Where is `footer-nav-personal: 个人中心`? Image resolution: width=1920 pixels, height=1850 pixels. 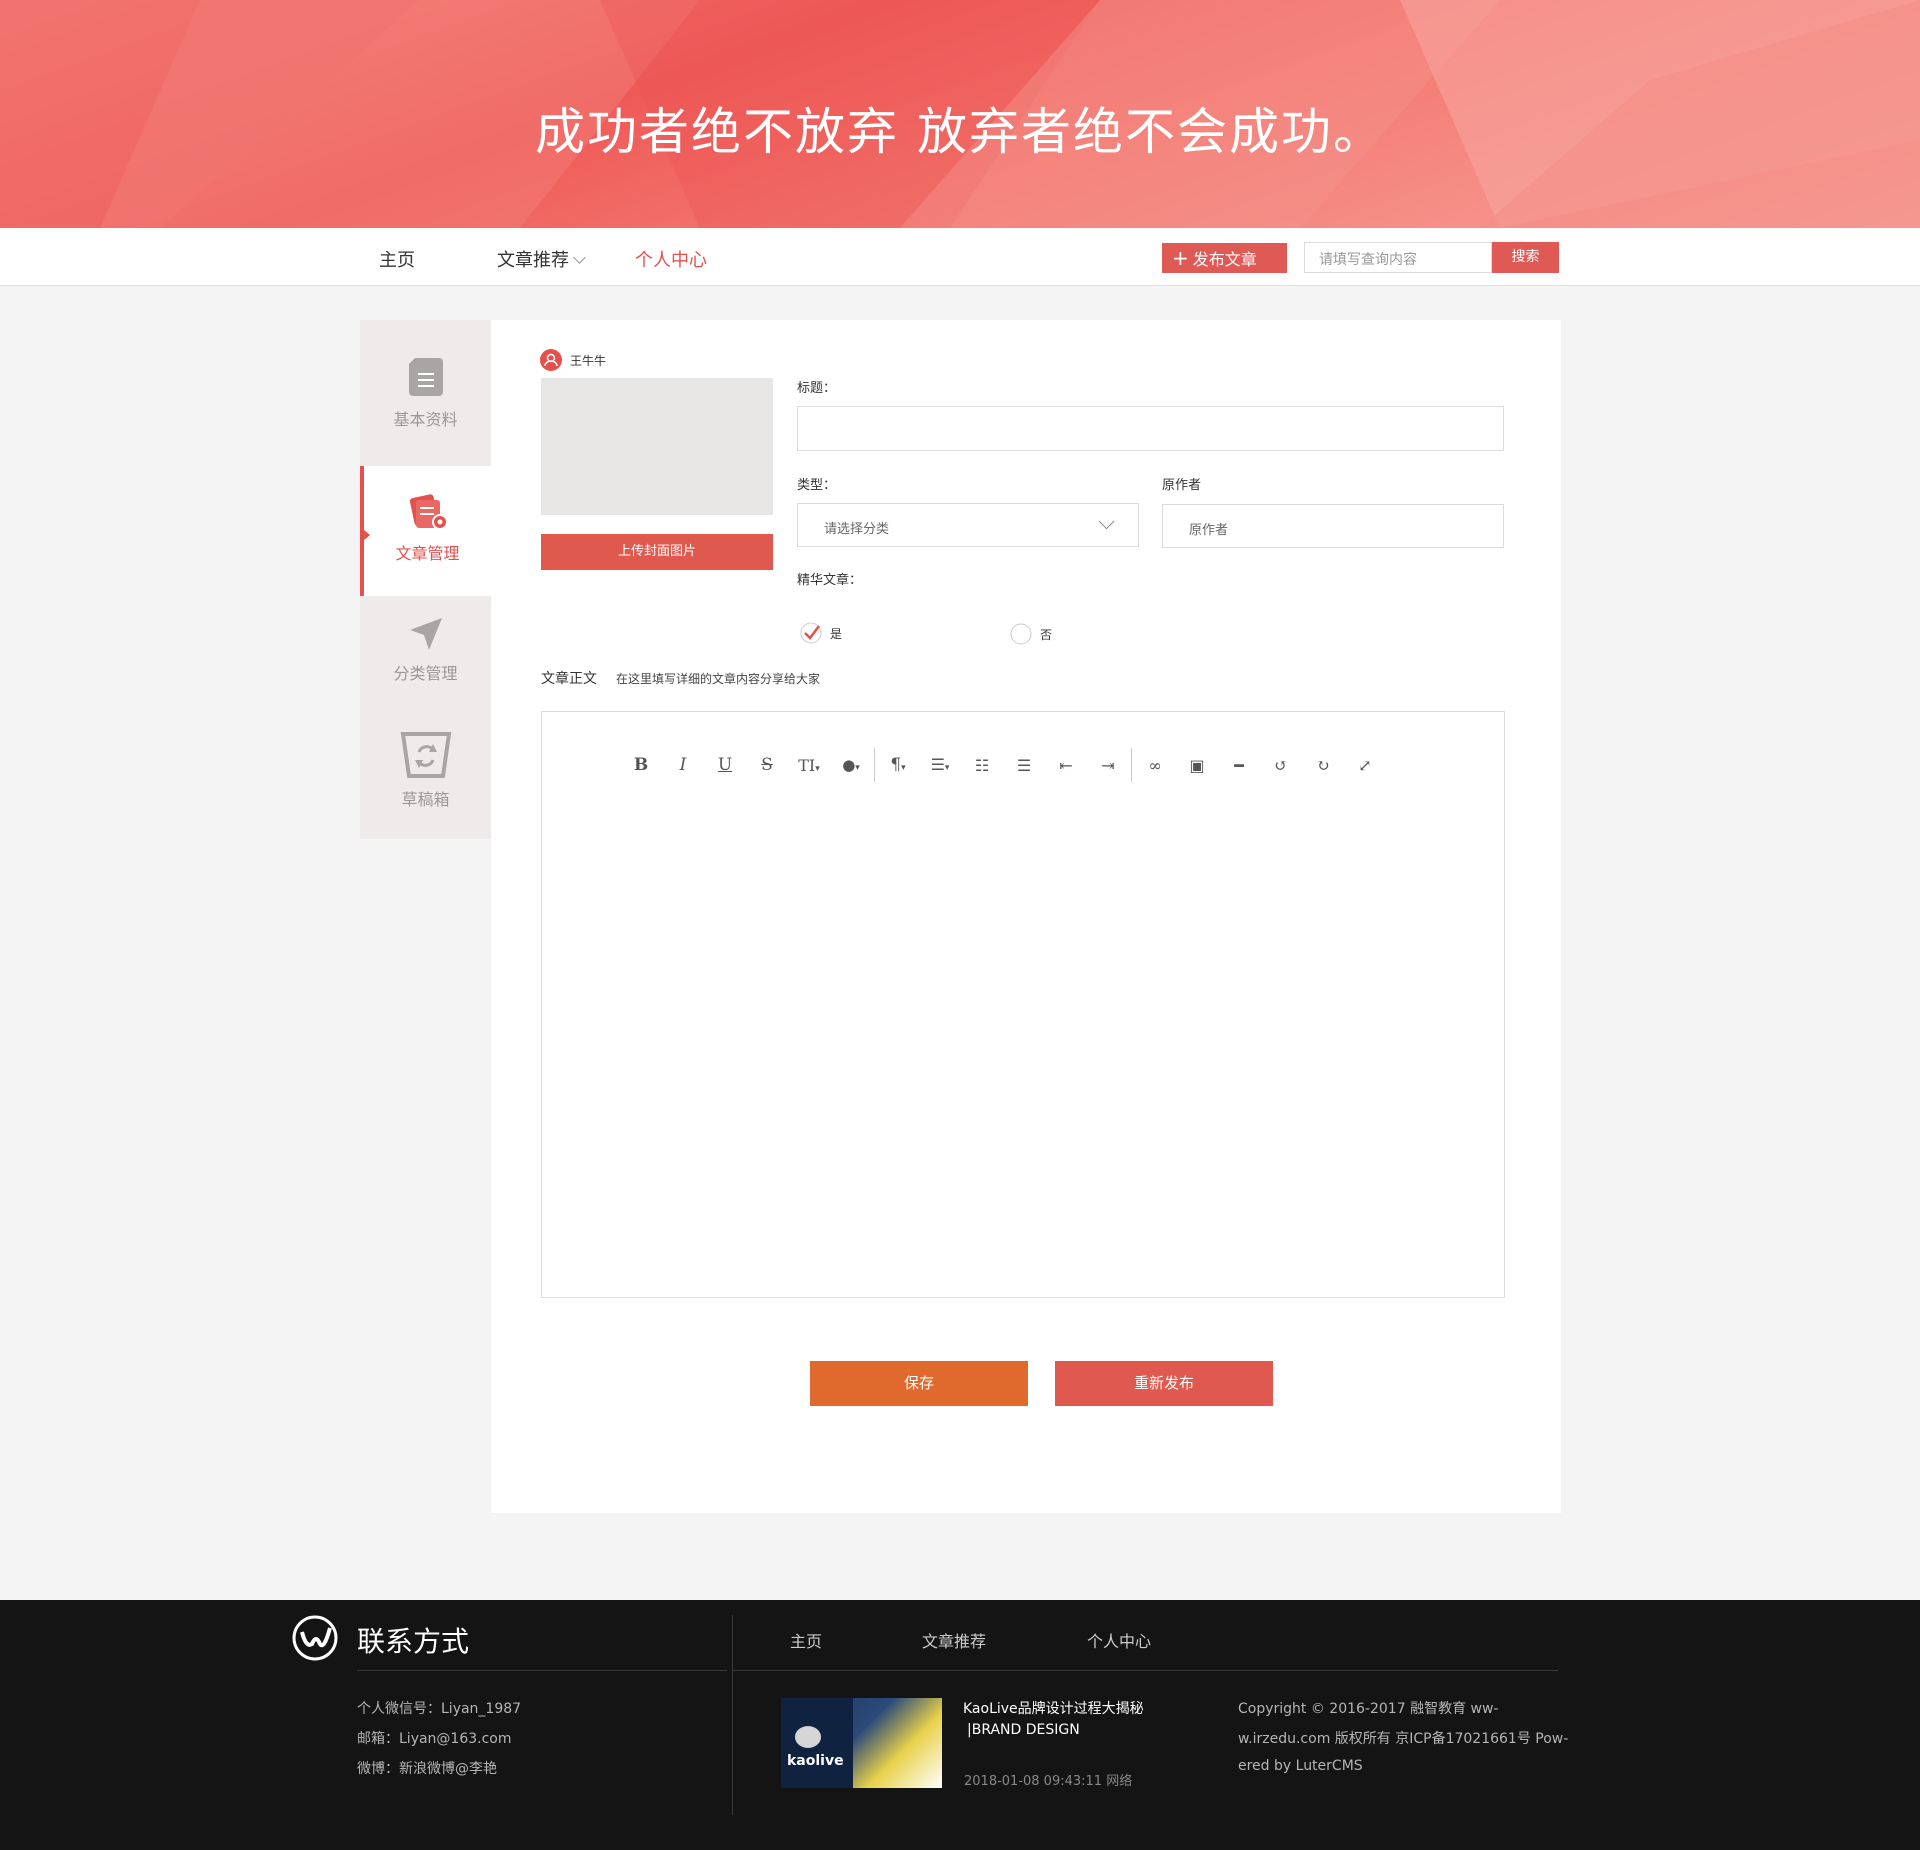
footer-nav-personal: 个人中心 is located at coordinates (1119, 1640).